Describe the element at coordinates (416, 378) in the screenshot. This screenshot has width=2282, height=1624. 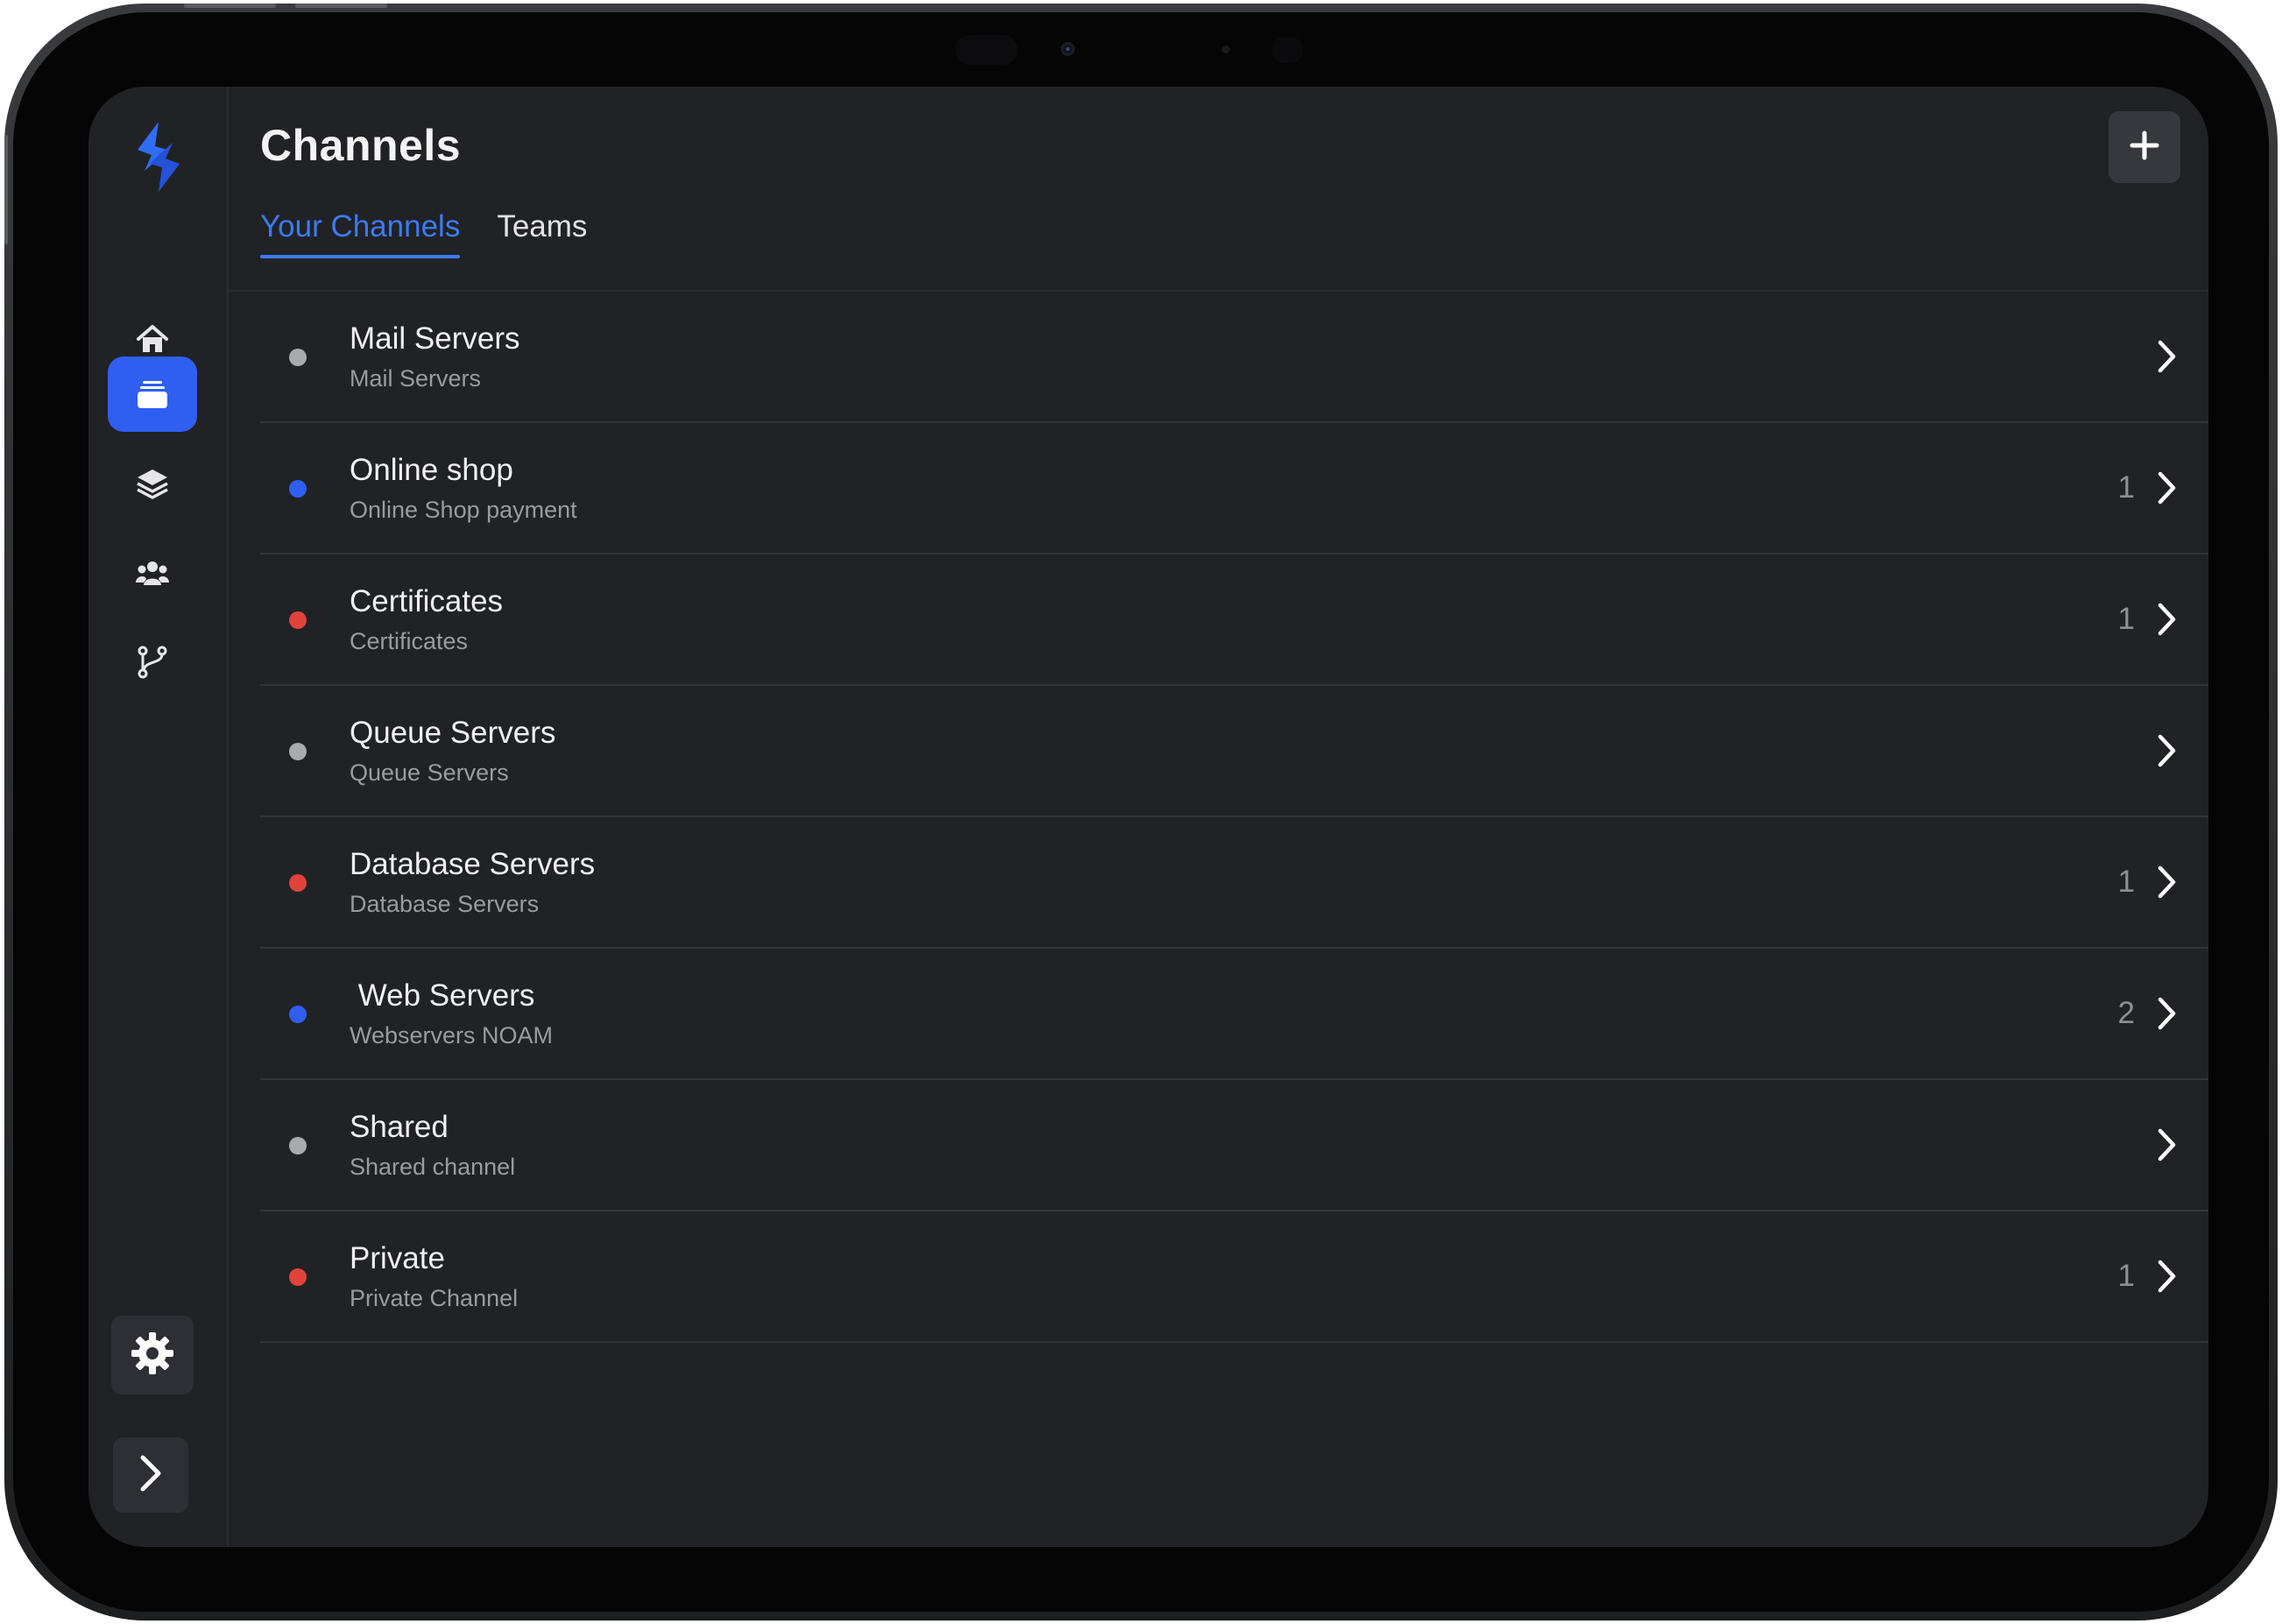
I see `channel-description: Mail Servers` at that location.